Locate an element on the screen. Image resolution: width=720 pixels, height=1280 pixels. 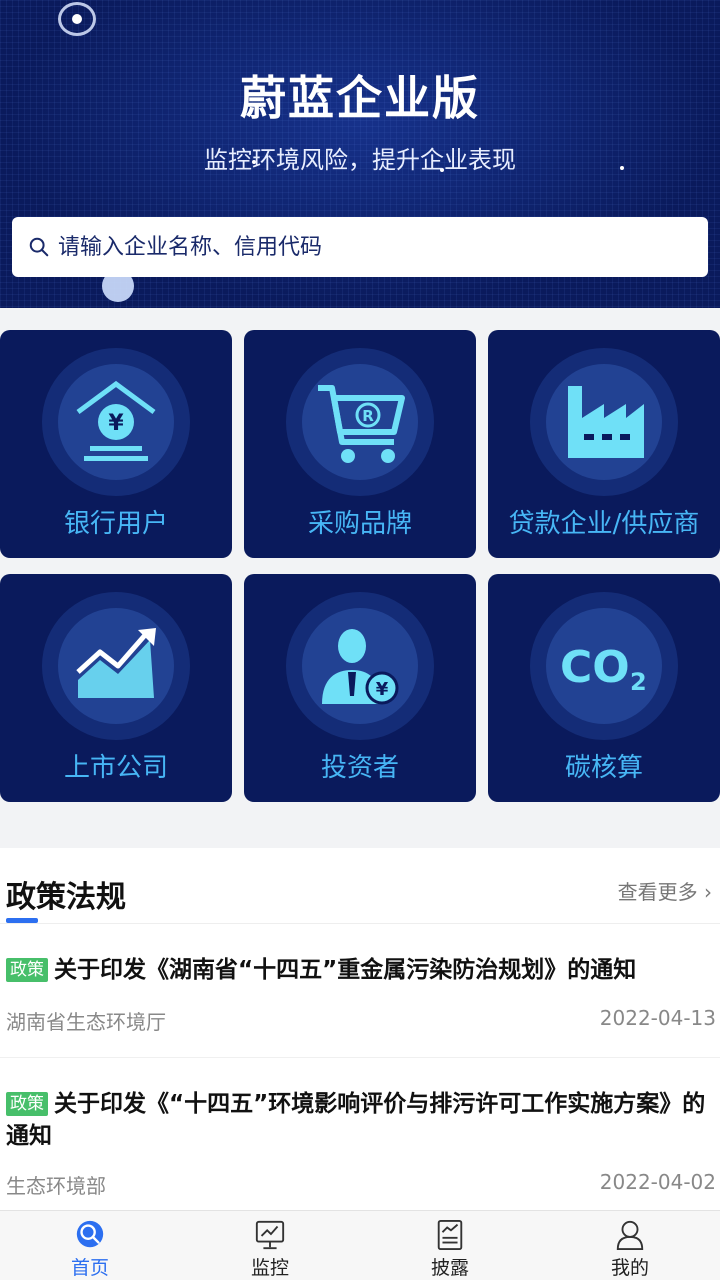
category-card-loan-supplier: 贷款企业/供应商 is located at coordinates (604, 444).